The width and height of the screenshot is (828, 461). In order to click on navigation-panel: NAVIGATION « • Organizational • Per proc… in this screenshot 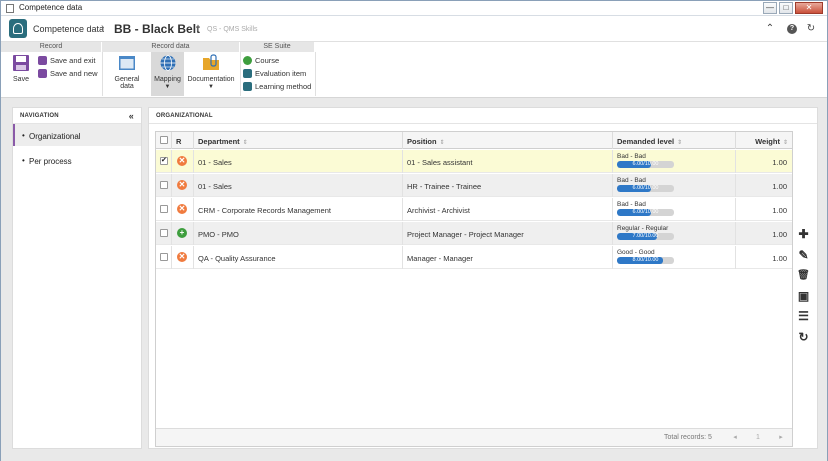, I will do `click(77, 278)`.